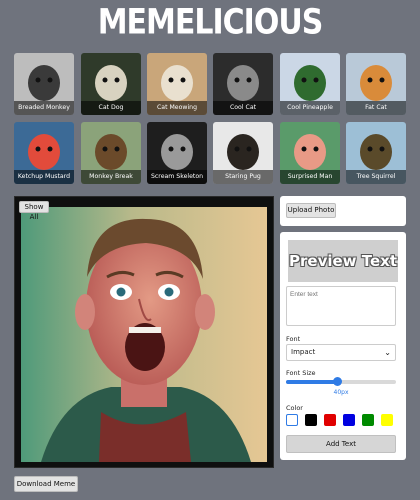  What do you see at coordinates (341, 352) in the screenshot?
I see `font-select: Impact ⌄` at bounding box center [341, 352].